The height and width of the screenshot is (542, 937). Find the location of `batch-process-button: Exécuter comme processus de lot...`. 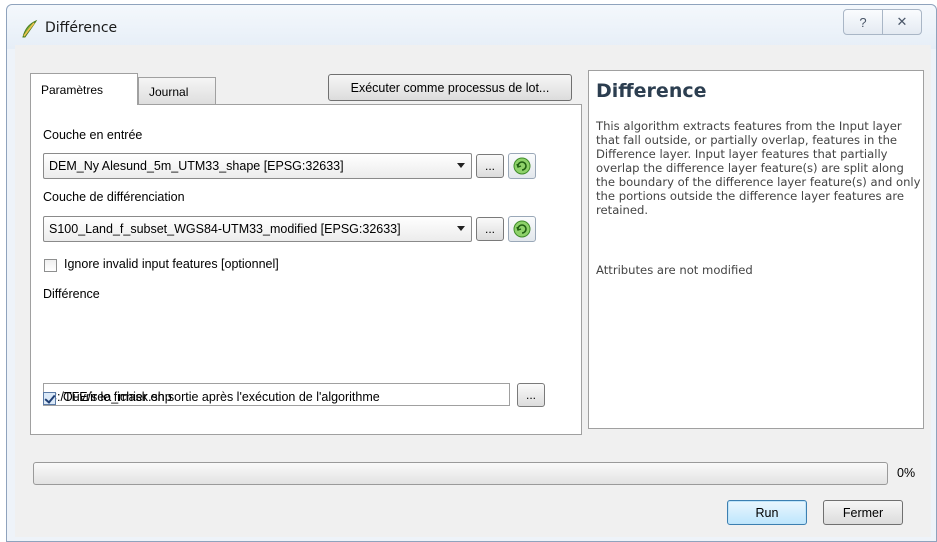

batch-process-button: Exécuter comme processus de lot... is located at coordinates (450, 87).